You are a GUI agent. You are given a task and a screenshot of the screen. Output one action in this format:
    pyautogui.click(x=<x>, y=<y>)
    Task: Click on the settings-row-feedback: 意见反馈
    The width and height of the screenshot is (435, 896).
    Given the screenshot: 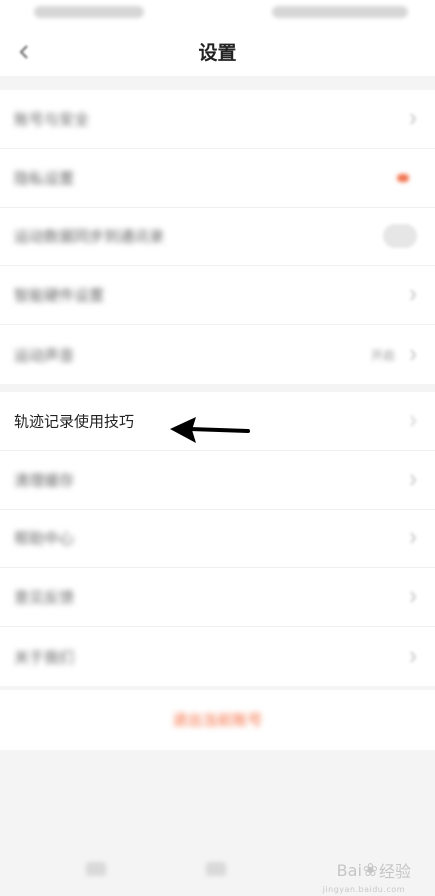 What is the action you would take?
    pyautogui.click(x=217, y=598)
    